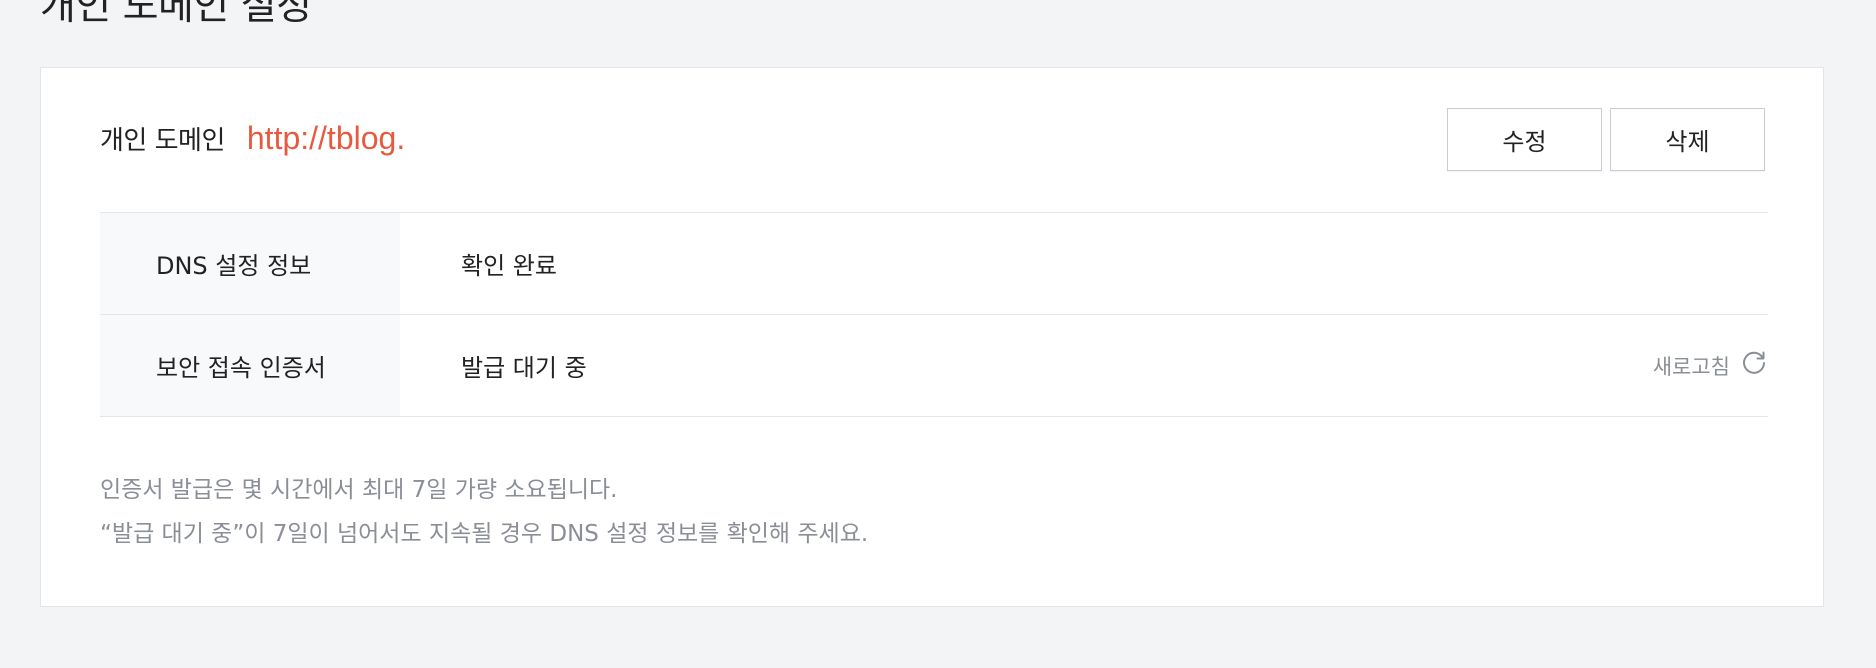  What do you see at coordinates (1524, 139) in the screenshot?
I see `edit-button: 수정` at bounding box center [1524, 139].